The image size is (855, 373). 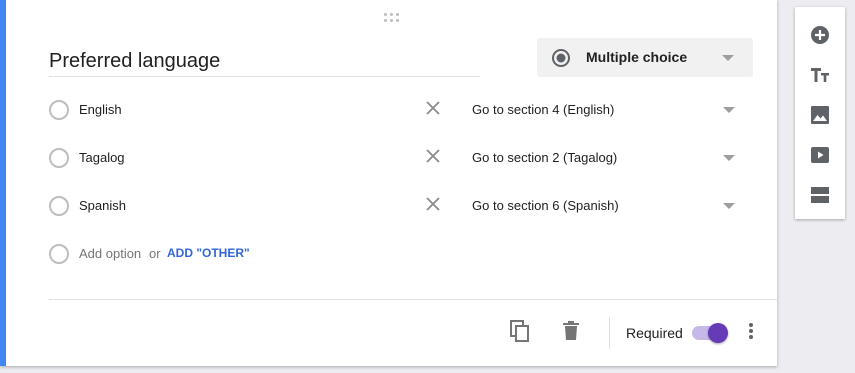 I want to click on side-toolbar, so click(x=820, y=113).